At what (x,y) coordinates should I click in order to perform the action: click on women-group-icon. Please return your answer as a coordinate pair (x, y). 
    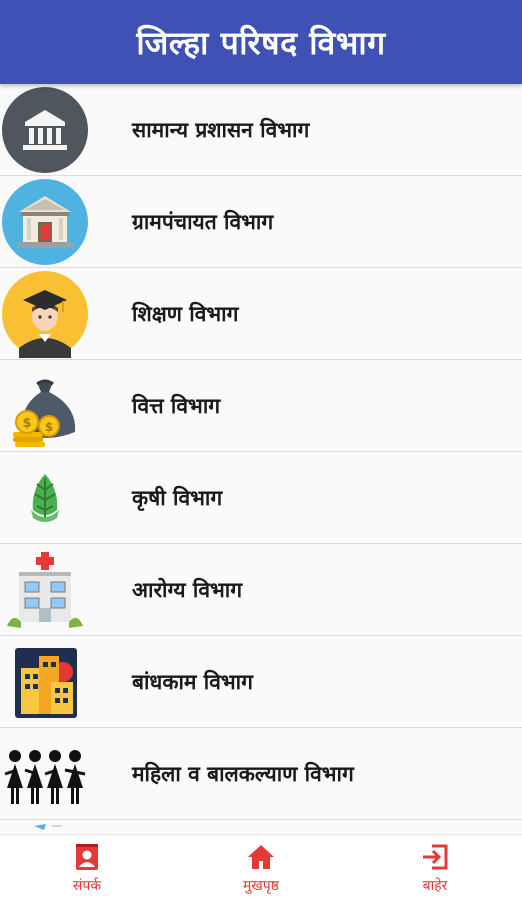
    Looking at the image, I should click on (45, 774).